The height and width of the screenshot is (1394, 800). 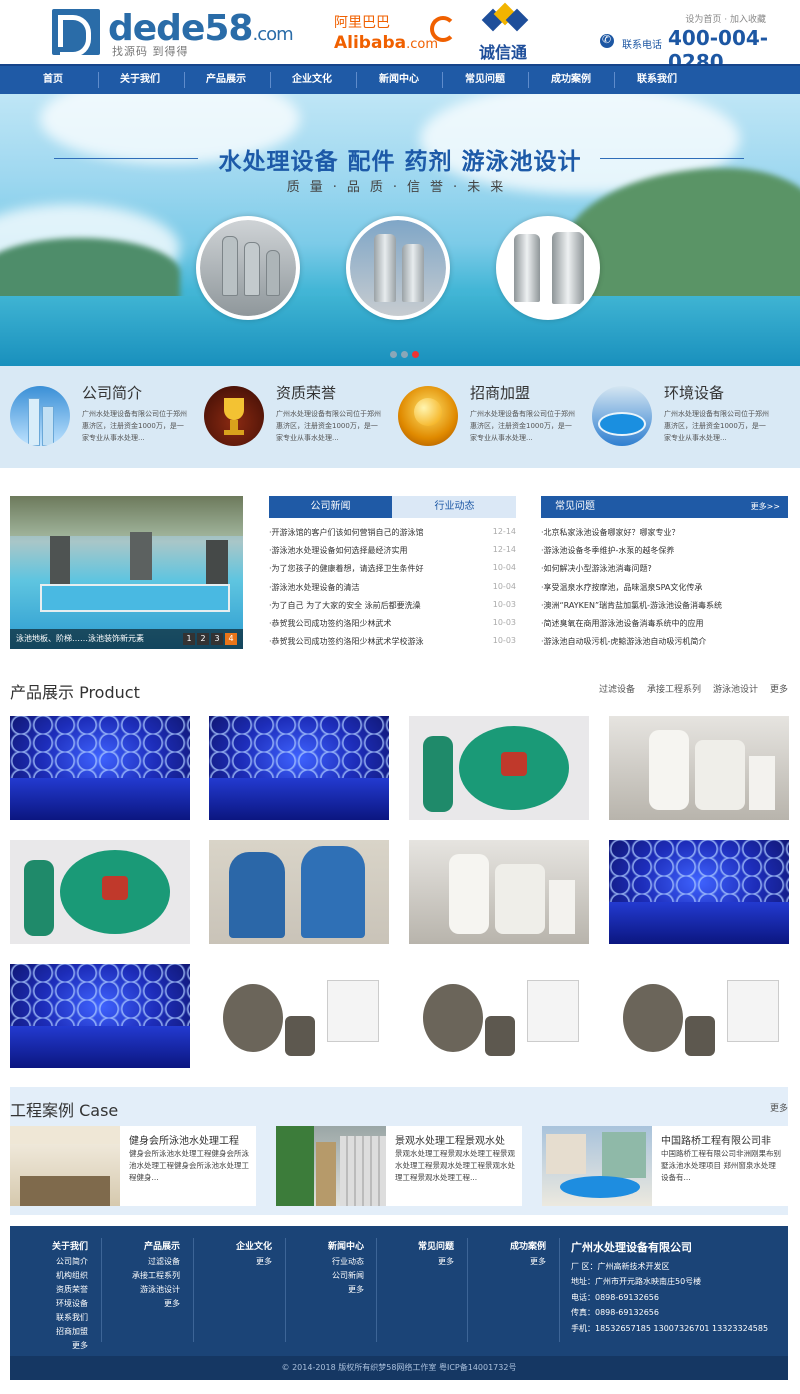 What do you see at coordinates (657, 80) in the screenshot?
I see `nav-item-contact: 联系我们` at bounding box center [657, 80].